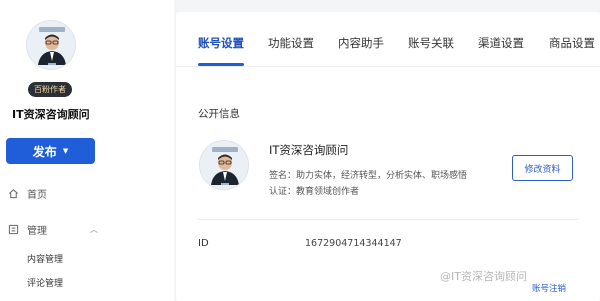 This screenshot has width=600, height=301. Describe the element at coordinates (291, 43) in the screenshot. I see `tab-function-settings: 功能设置` at that location.